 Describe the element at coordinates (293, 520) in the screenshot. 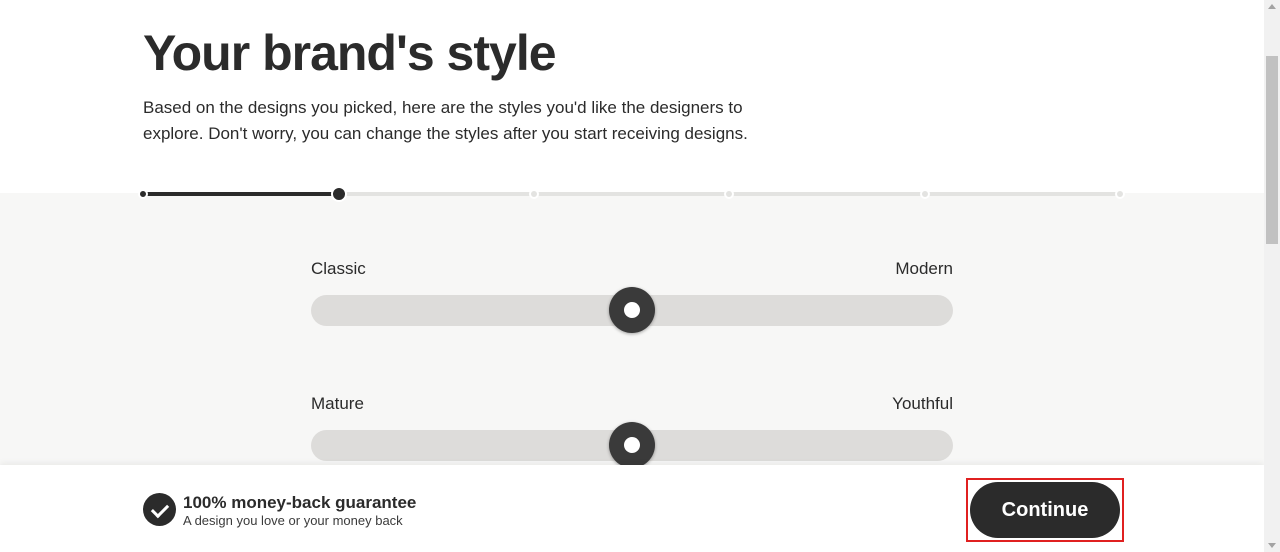

I see `guarantee-subtitle: A design you love or your money back` at that location.